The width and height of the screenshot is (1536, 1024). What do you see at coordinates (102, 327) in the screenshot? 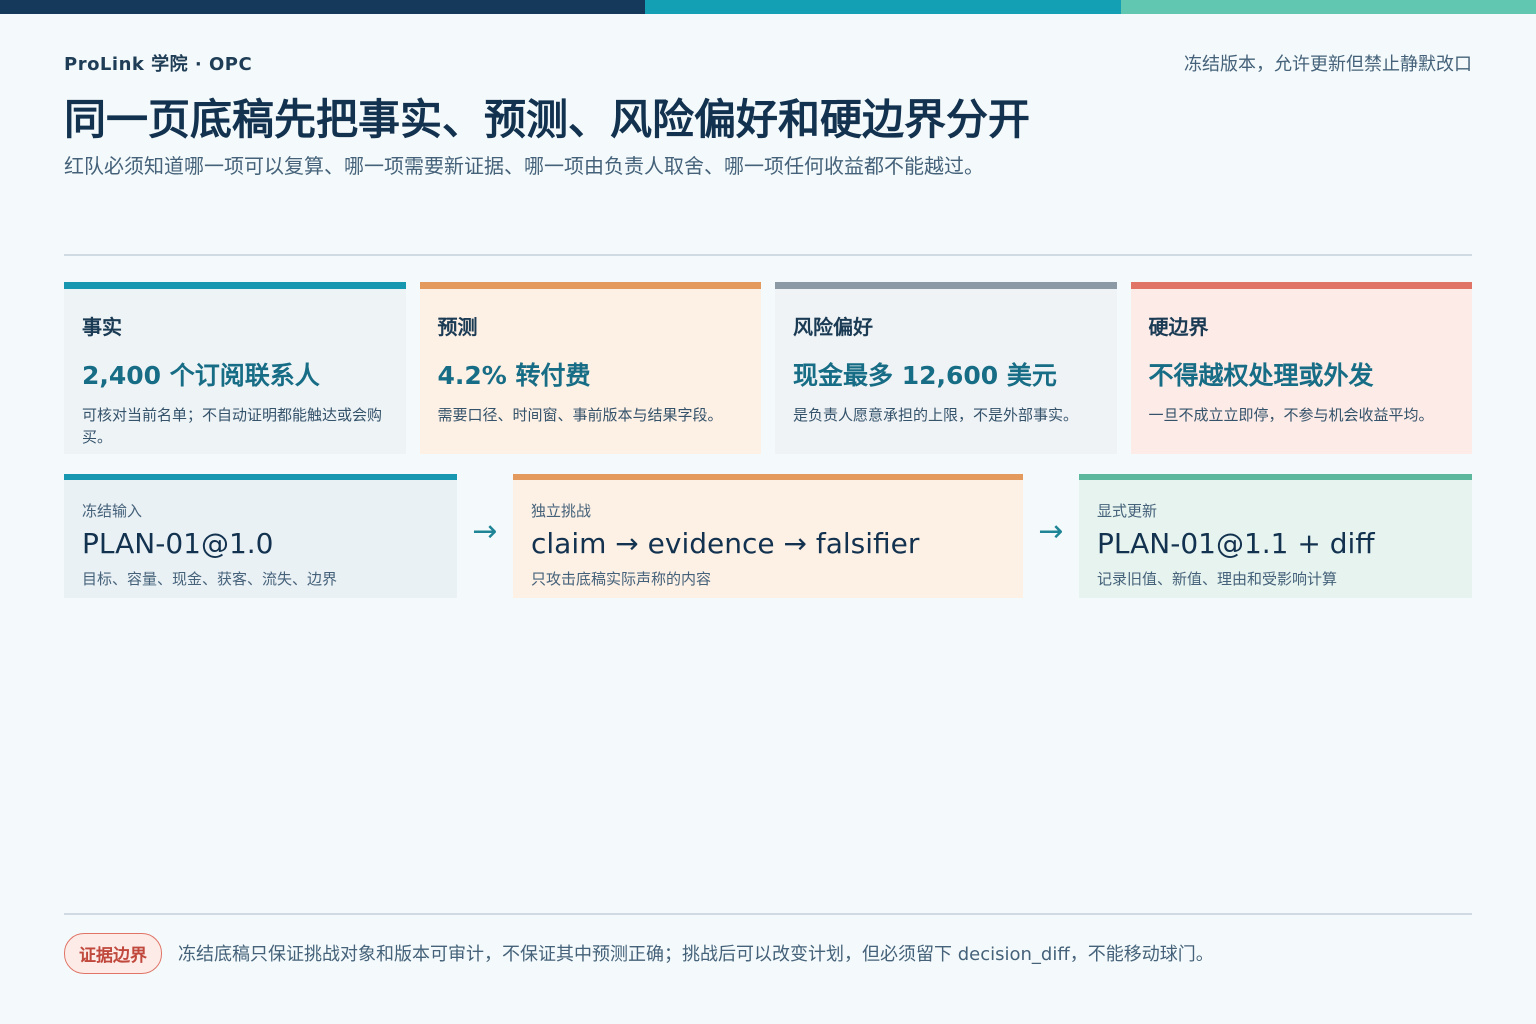
I see `card-label: 事实` at bounding box center [102, 327].